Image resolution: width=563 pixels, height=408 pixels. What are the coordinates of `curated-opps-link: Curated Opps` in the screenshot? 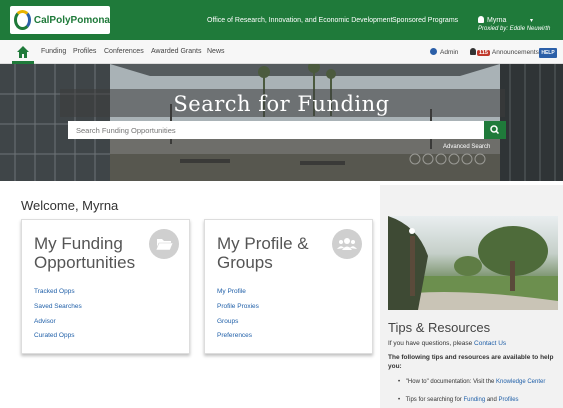 It's located at (54, 335).